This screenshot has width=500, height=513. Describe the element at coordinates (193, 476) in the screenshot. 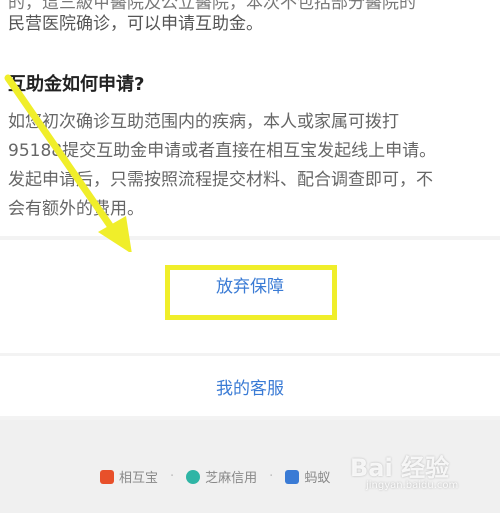

I see `sesame-credit-icon` at that location.